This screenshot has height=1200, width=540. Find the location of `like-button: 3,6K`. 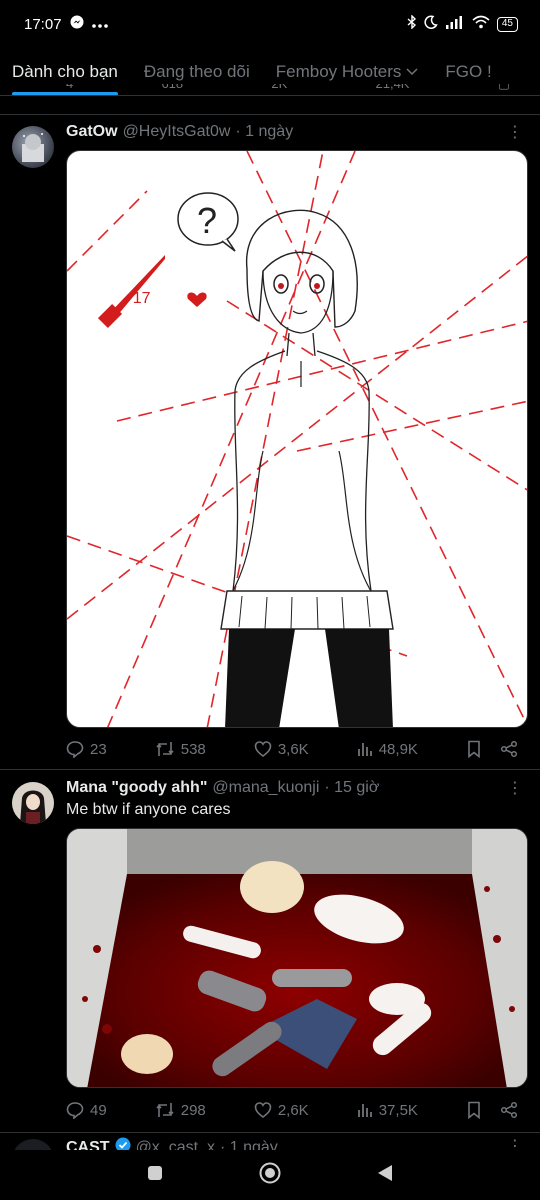

like-button: 3,6K is located at coordinates (281, 749).